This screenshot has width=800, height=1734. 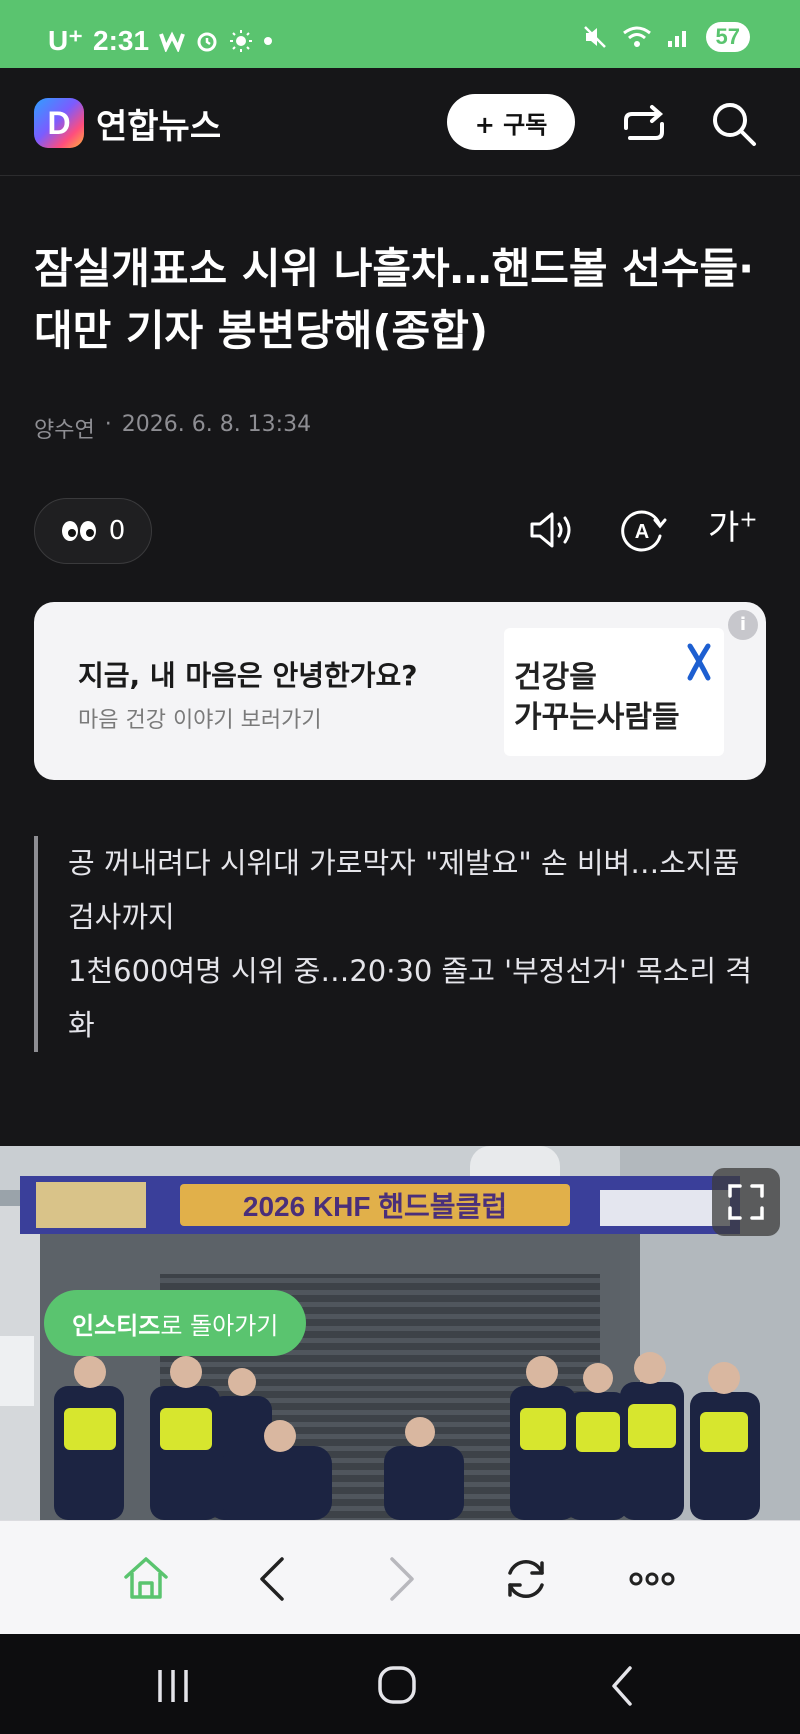 I want to click on article-title: 잠실개표소 시위 나흘차…핸드볼 선수들·대만 기자 봉변당해(종합), so click(x=394, y=299).